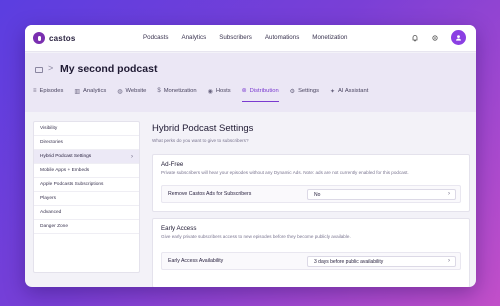 Image resolution: width=500 pixels, height=306 pixels. I want to click on sidebar-item-label: Players, so click(48, 198).